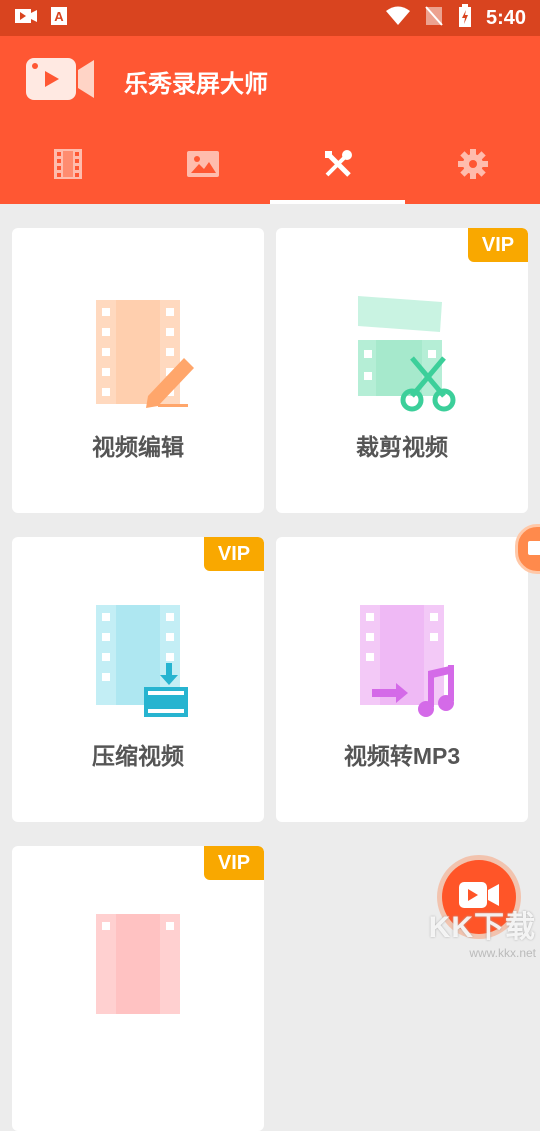  I want to click on svg-text: A, so click(59, 16).